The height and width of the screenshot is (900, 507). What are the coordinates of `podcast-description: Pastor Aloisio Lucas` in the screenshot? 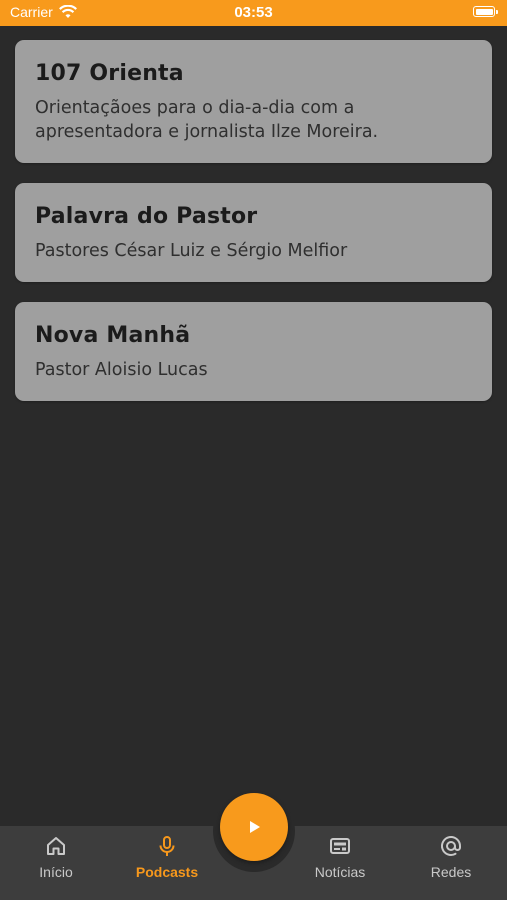 It's located at (121, 370).